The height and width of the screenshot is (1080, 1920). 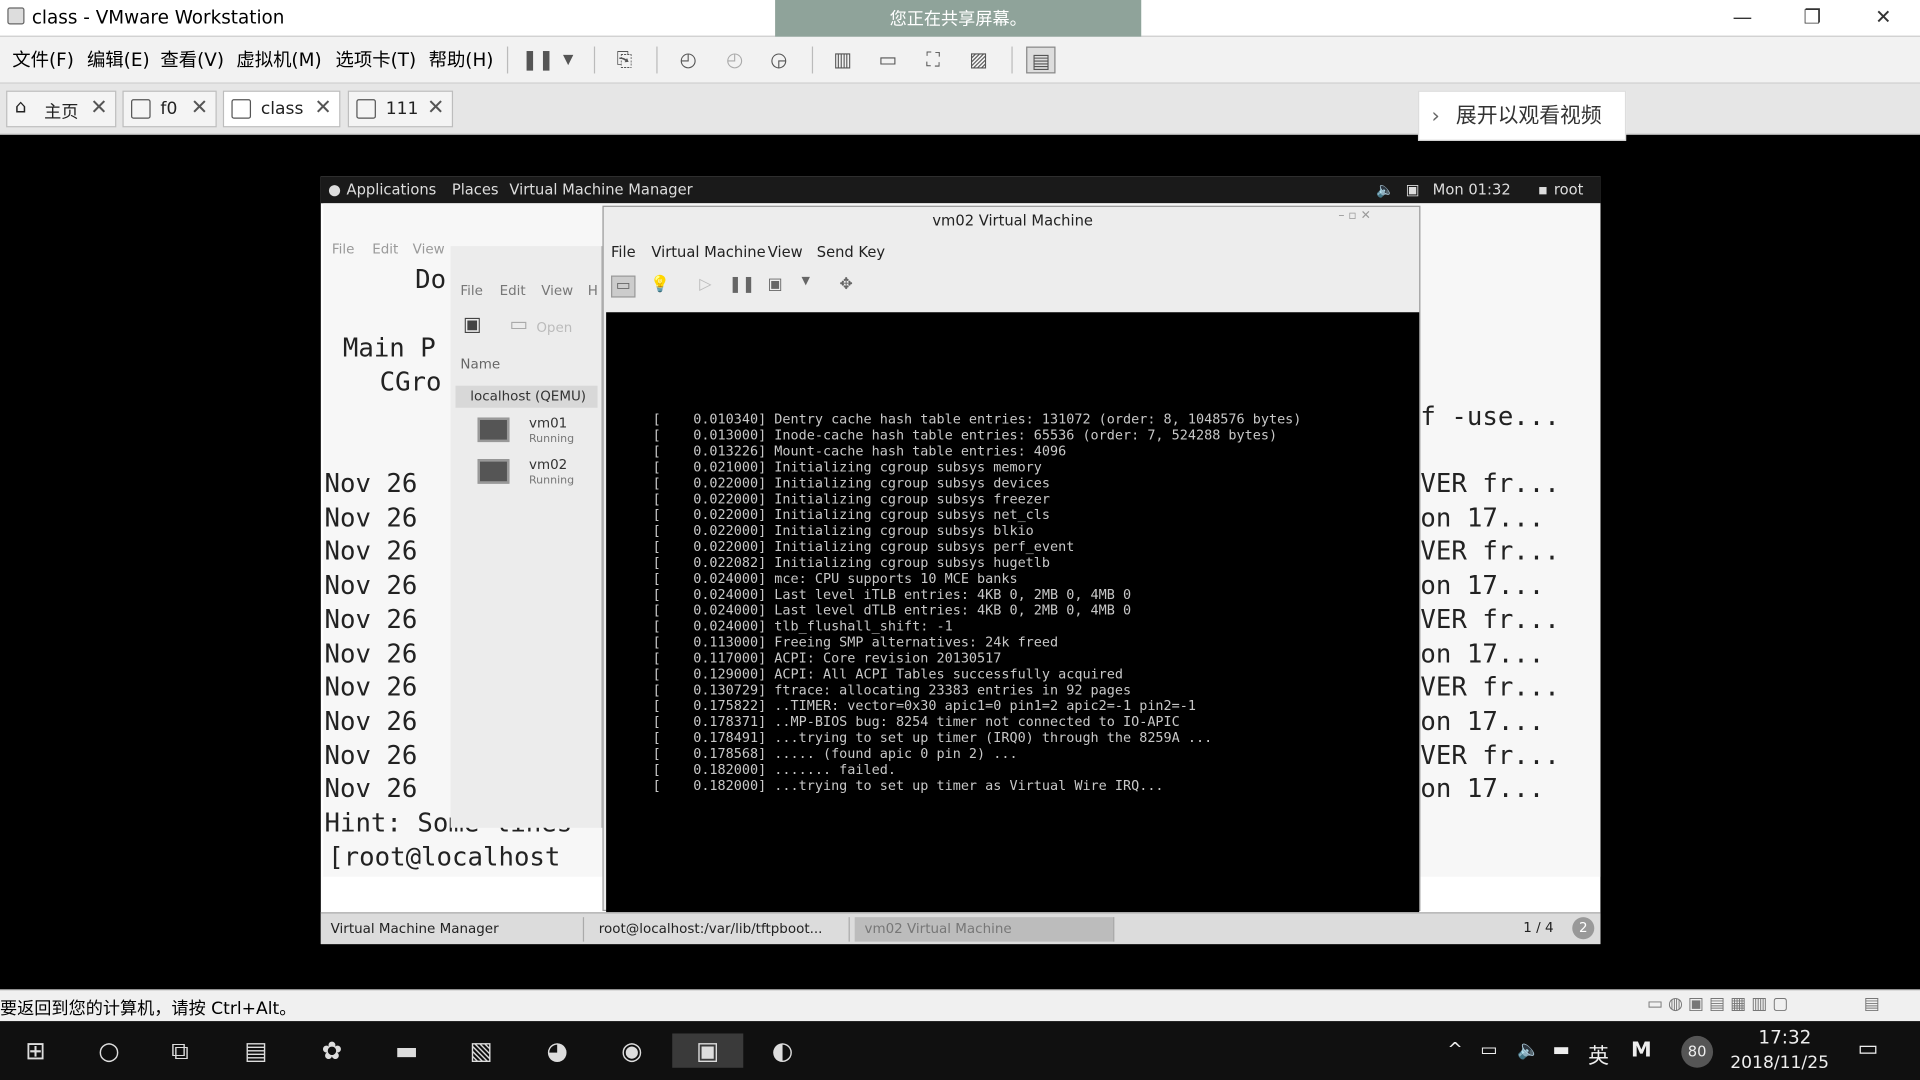 I want to click on ime-language: 英, so click(x=1598, y=1053).